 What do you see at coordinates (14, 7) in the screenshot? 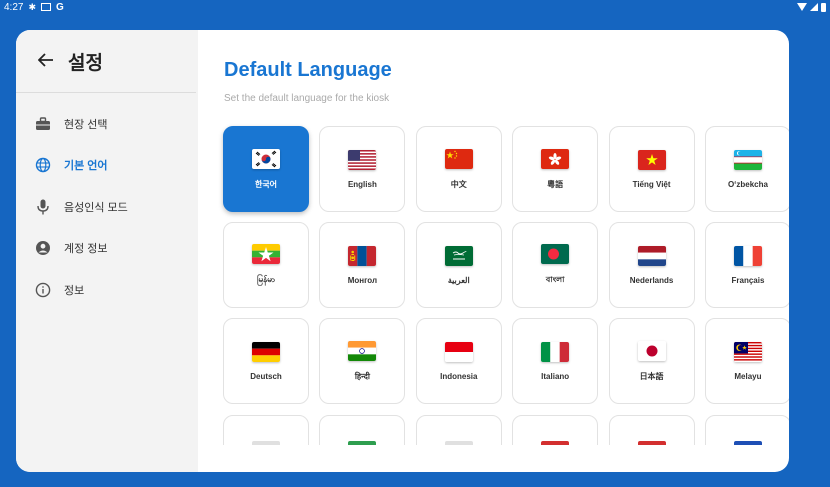
I see `status-time: 4:27` at bounding box center [14, 7].